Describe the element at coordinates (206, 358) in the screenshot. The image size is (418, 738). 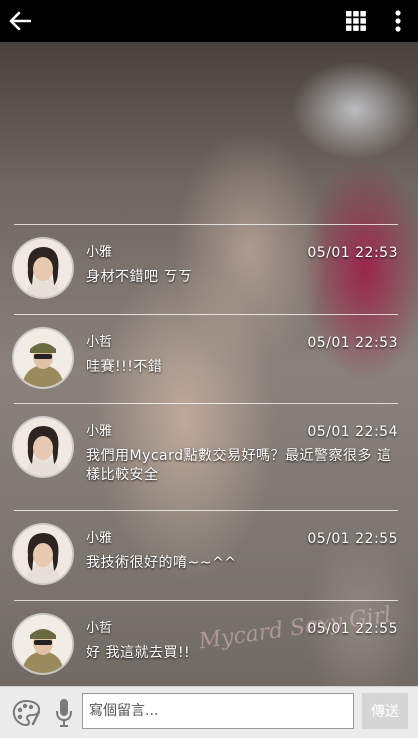
I see `message-row: 小哲 05/01 22:53 哇賽!!!不錯` at that location.